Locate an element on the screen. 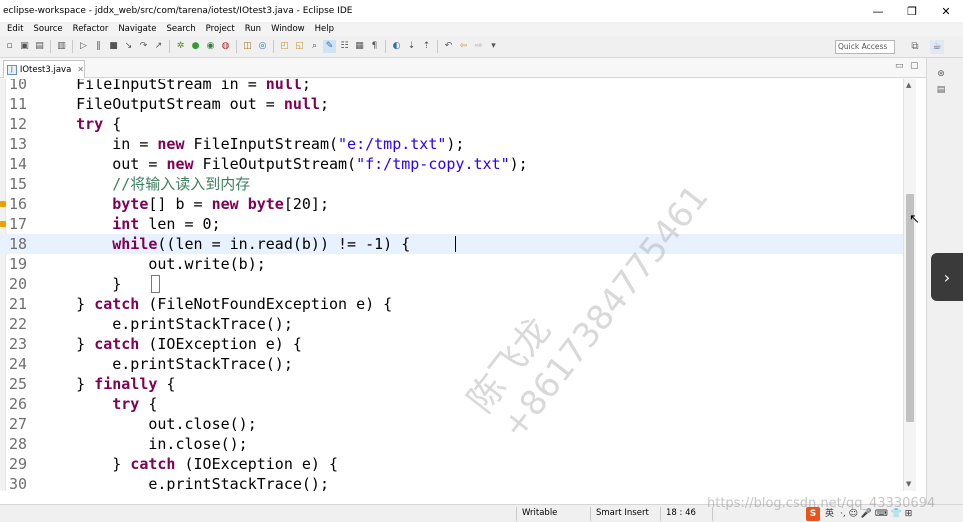  maximize-view-icon: ▢ is located at coordinates (914, 66).